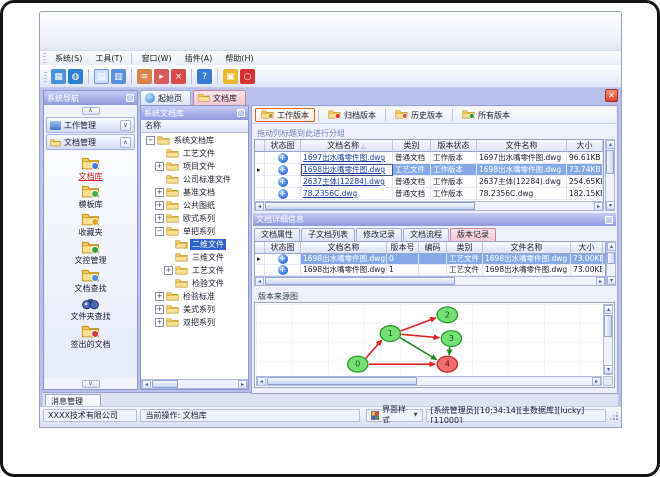 The image size is (660, 477). I want to click on sidebar-group-0: 工作管理 ∨, so click(90, 125).